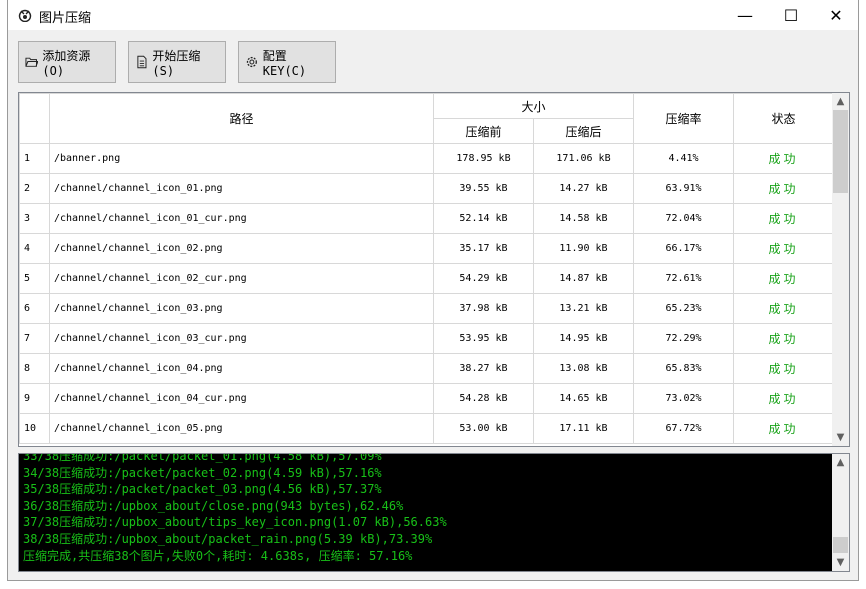 This screenshot has height=589, width=866. What do you see at coordinates (583, 278) in the screenshot?
I see `row-size-after: 14.87 kB` at bounding box center [583, 278].